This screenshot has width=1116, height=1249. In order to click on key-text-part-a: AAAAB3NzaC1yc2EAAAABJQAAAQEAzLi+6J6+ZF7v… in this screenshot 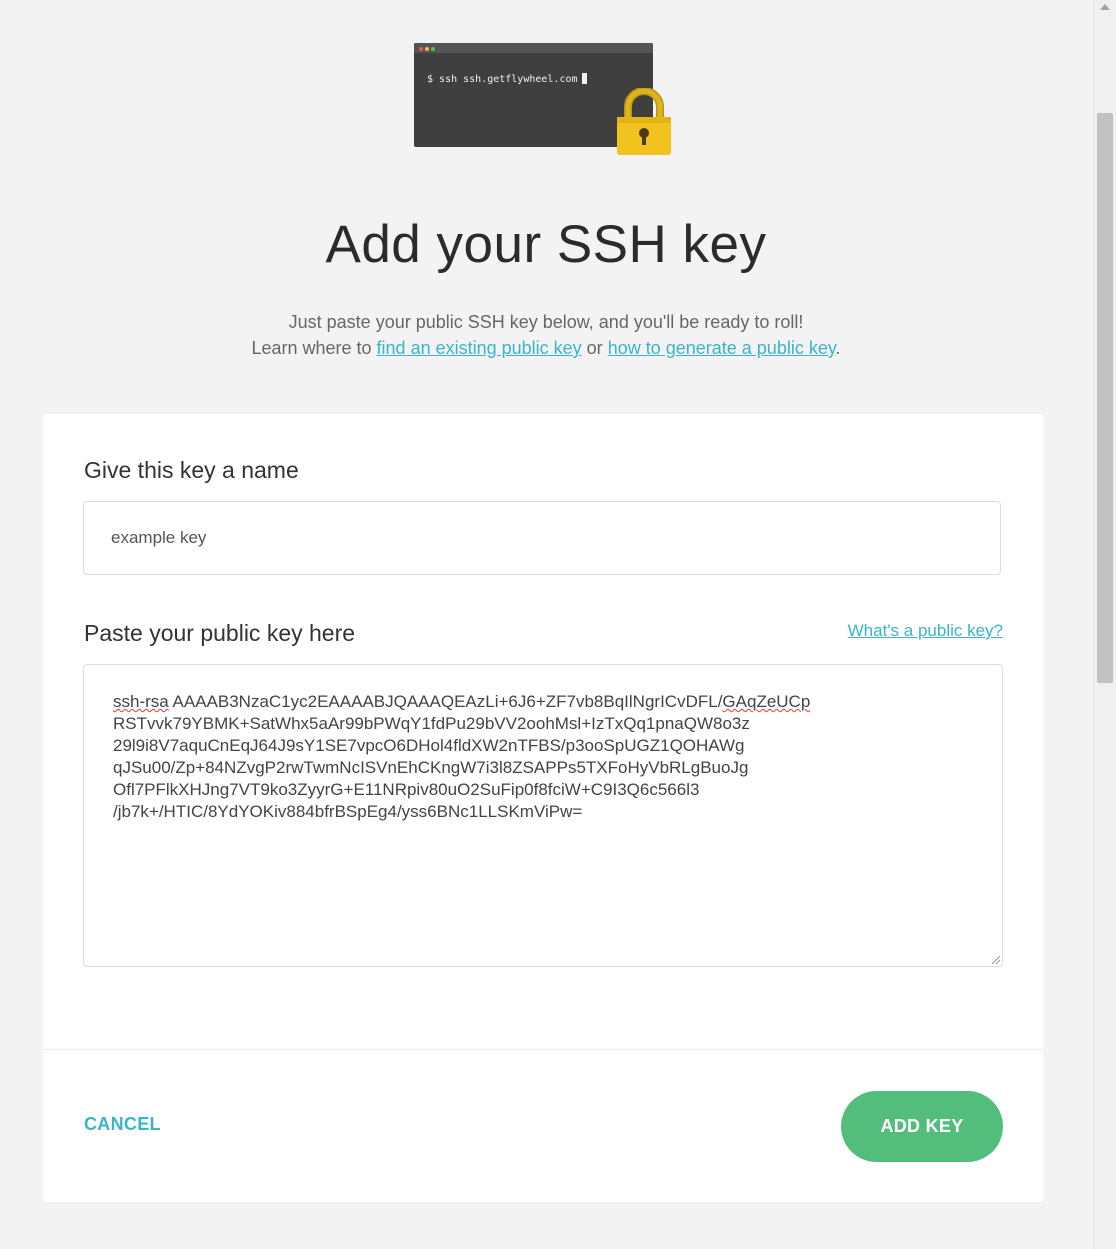, I will do `click(445, 701)`.